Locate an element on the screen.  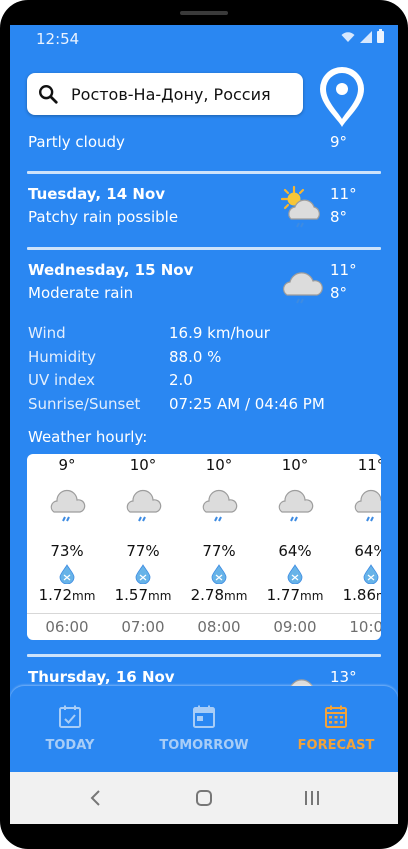
day-condition: Moderate rain is located at coordinates (81, 293).